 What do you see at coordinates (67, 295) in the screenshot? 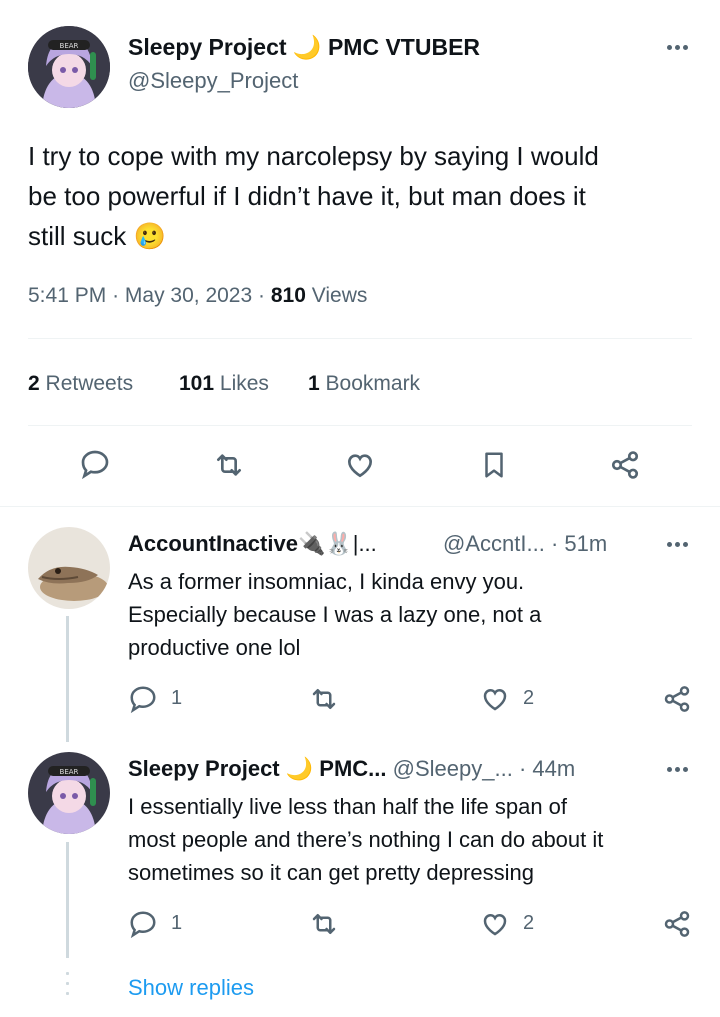
I see `tweet-time: 5:41 PM` at bounding box center [67, 295].